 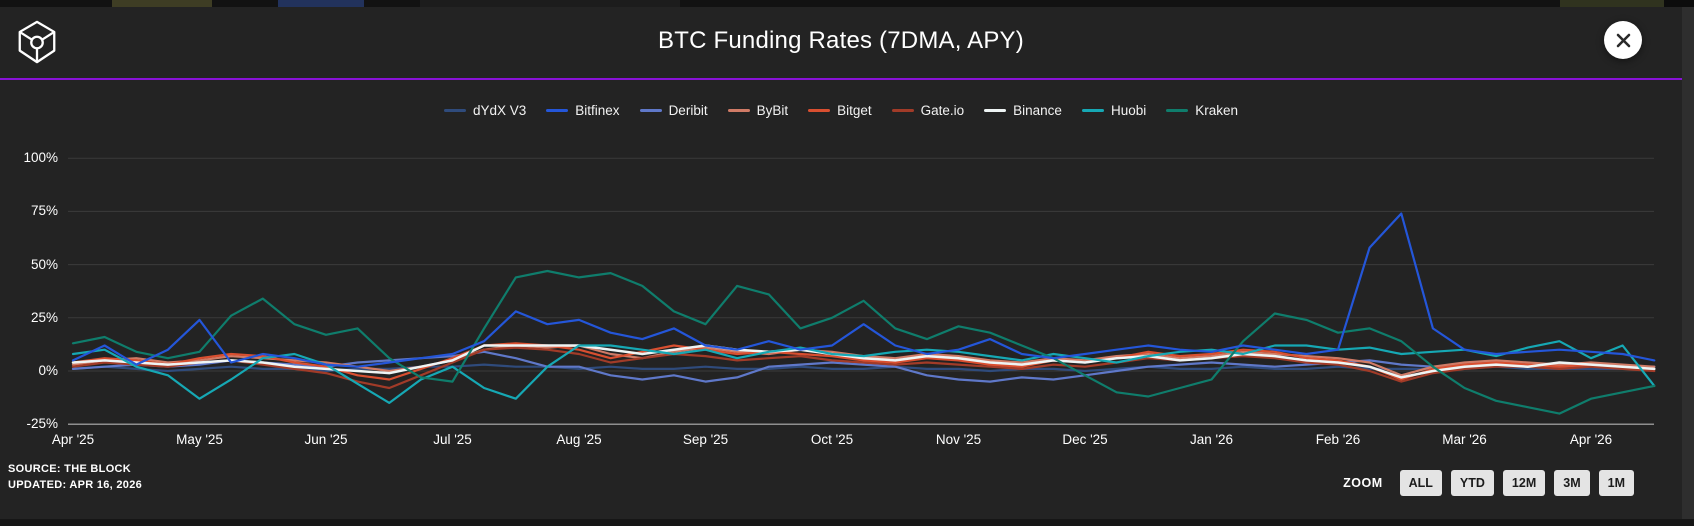 I want to click on zoom-controls-label: ZOOM, so click(x=1363, y=483).